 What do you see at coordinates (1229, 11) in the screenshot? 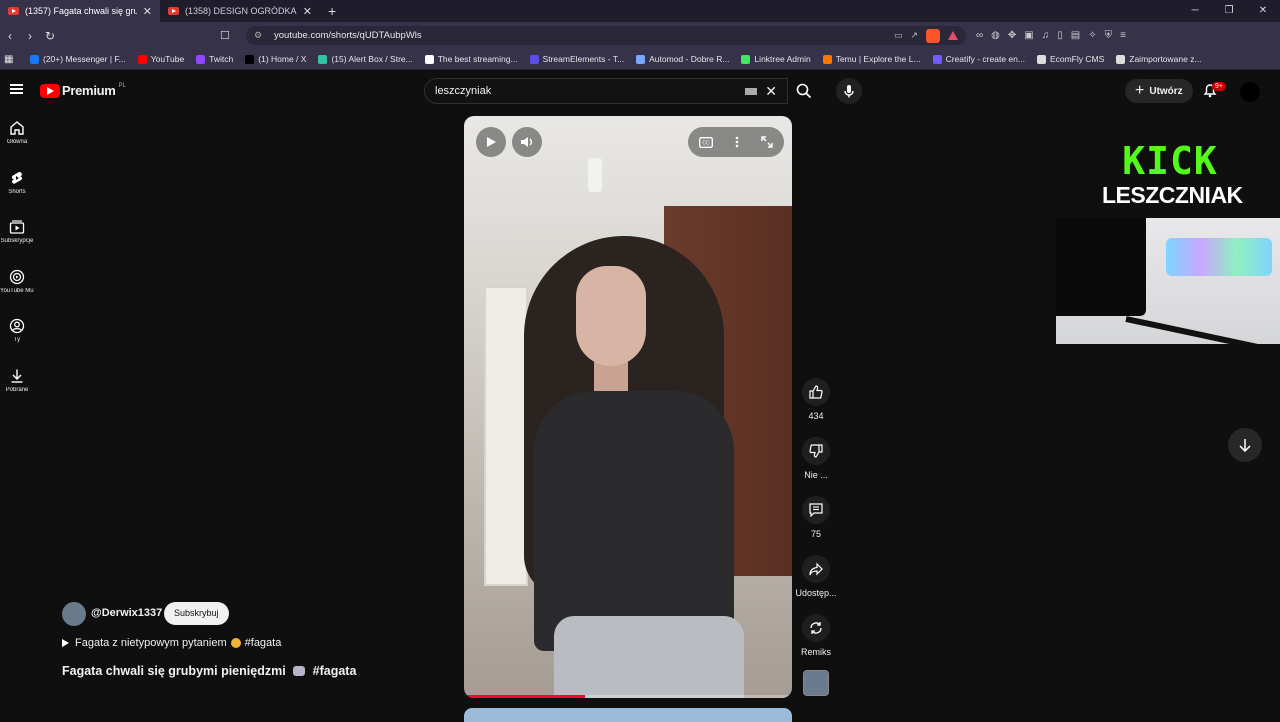
I see `maximize-icon: ❐` at bounding box center [1229, 11].